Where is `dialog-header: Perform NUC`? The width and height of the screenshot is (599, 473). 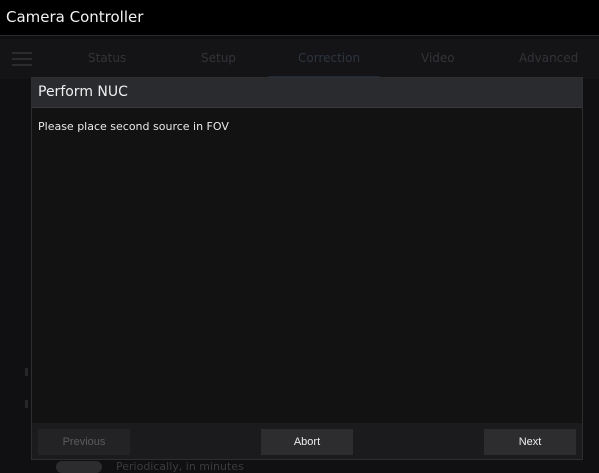 dialog-header: Perform NUC is located at coordinates (307, 93).